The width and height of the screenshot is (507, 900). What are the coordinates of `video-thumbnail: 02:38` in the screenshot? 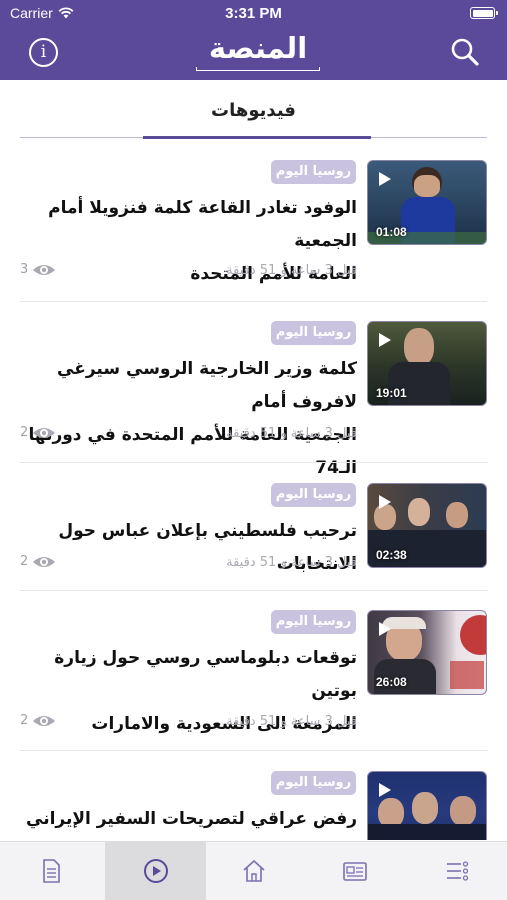 It's located at (427, 525).